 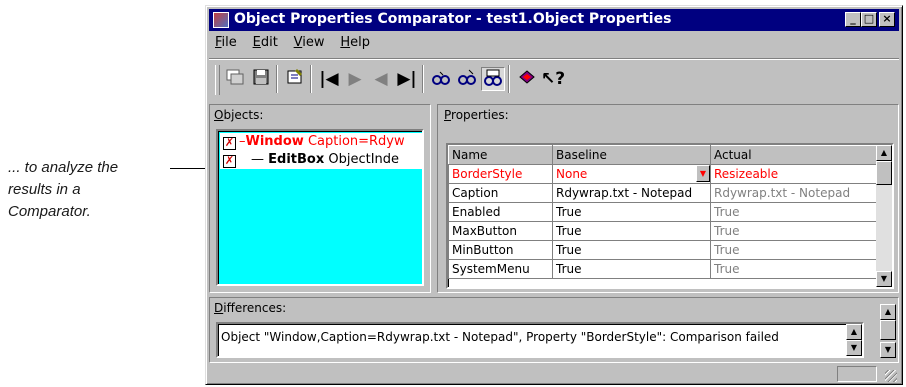 I want to click on tree-item-window: ✗ –Window Caption=Rdyw, so click(x=321, y=142).